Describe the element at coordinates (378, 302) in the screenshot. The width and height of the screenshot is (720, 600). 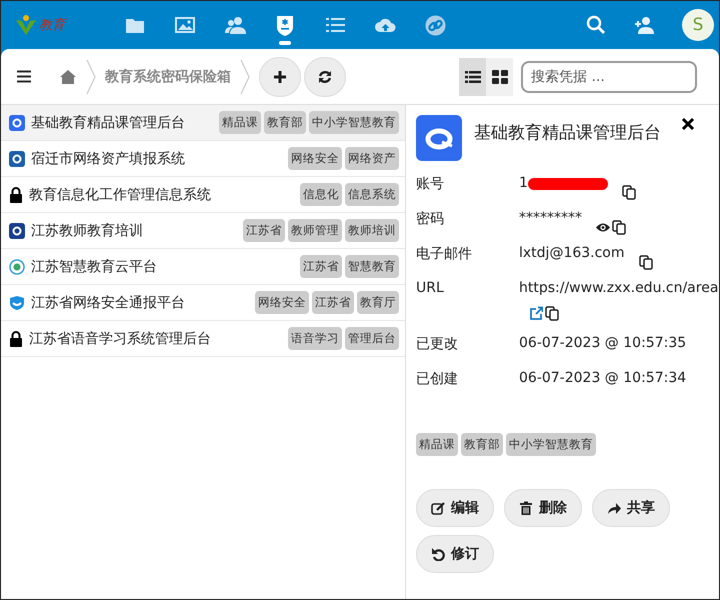
I see `tag: 教育厅` at that location.